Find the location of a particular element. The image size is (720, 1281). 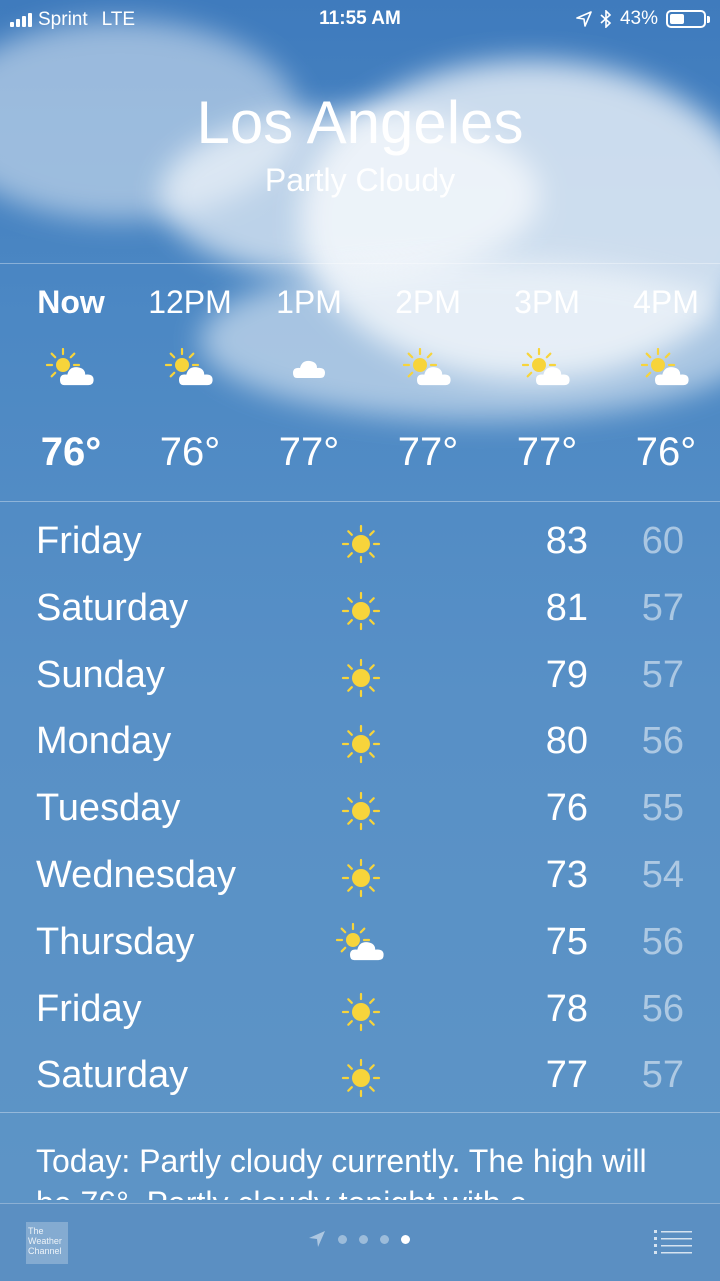

daily-row: Saturday 77 57 is located at coordinates (360, 1077).